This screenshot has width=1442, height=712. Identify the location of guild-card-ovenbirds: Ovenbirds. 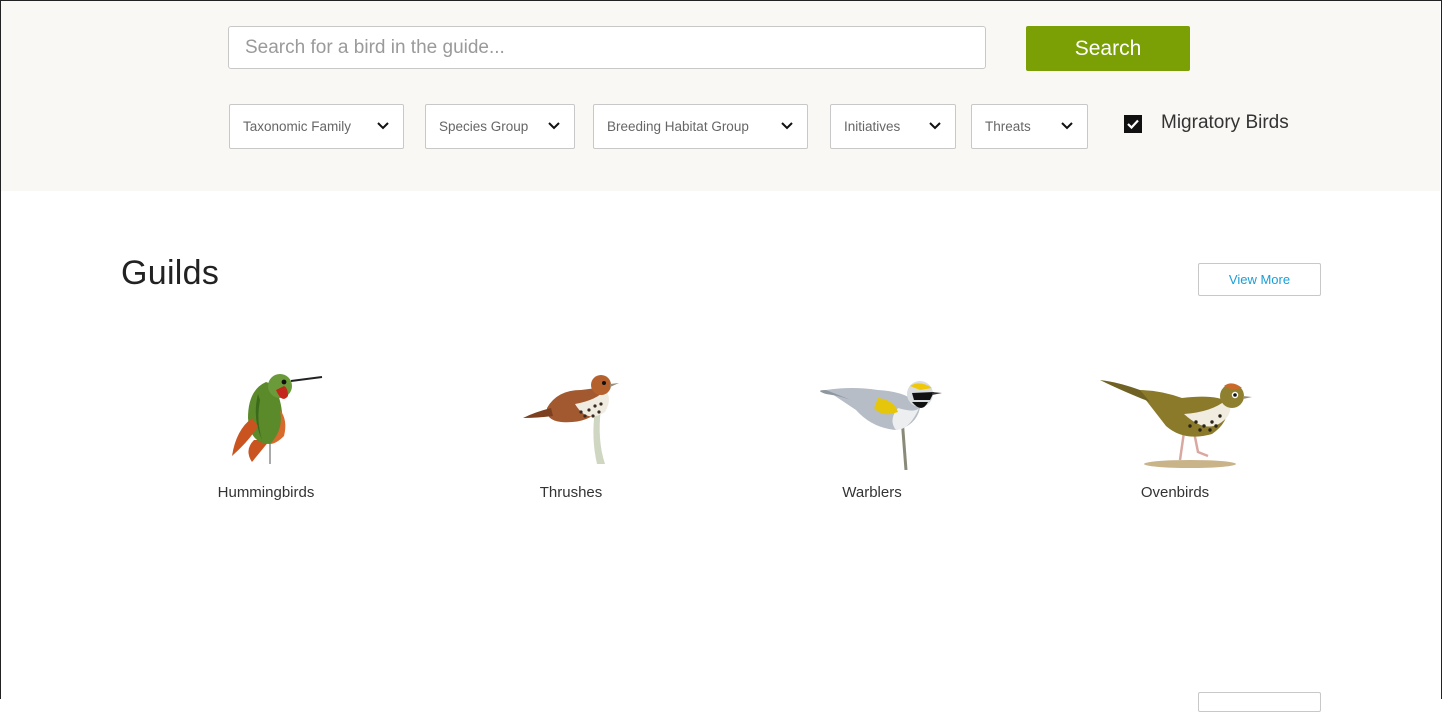
(1175, 430).